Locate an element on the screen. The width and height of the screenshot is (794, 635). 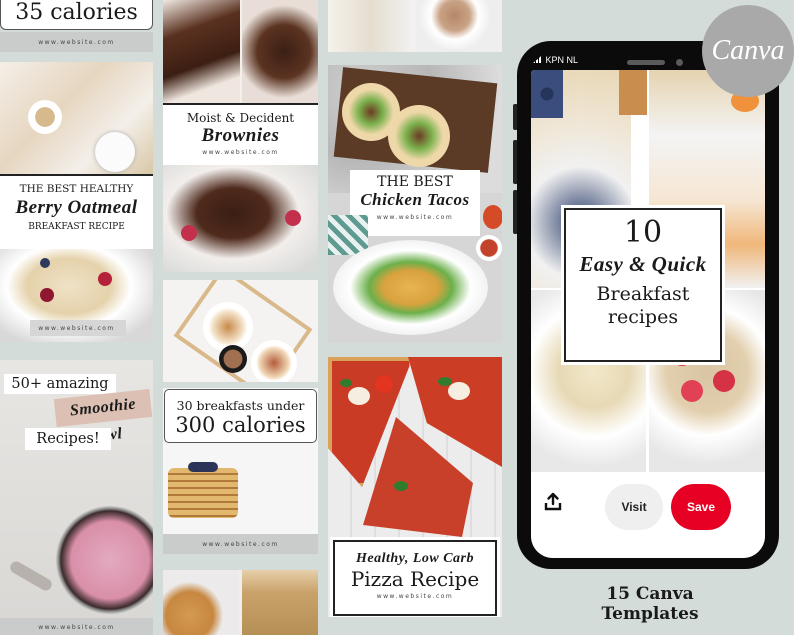
coffee-cup is located at coordinates (233, 359).